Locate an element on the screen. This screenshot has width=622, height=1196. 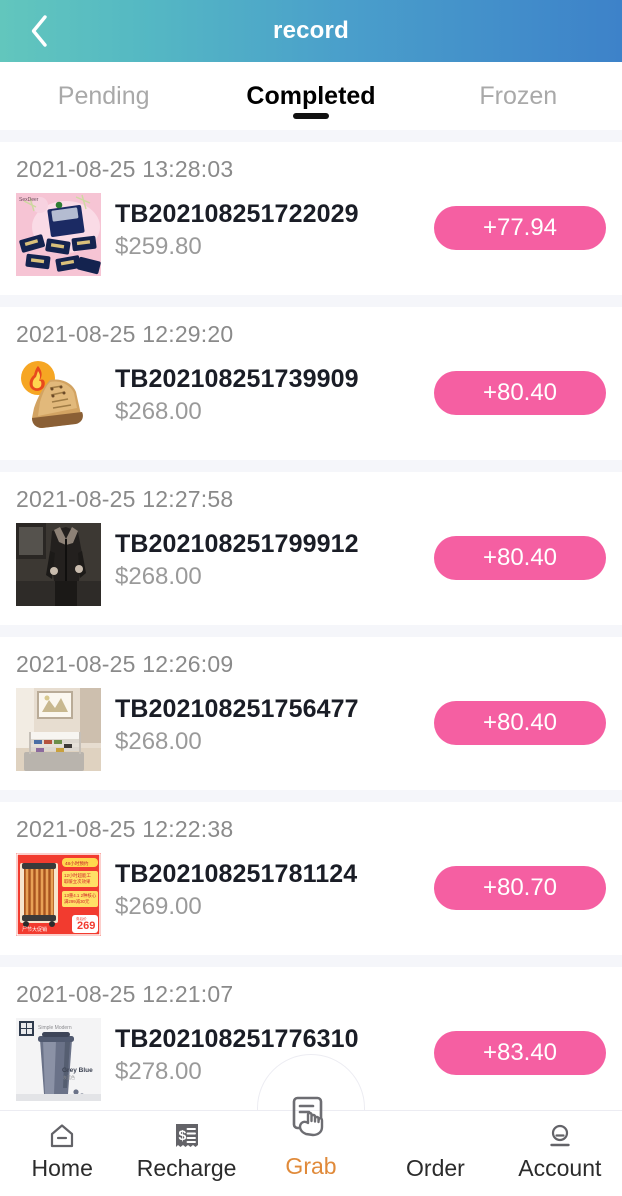
order-number: TB202108251799912 is located at coordinates (237, 544).